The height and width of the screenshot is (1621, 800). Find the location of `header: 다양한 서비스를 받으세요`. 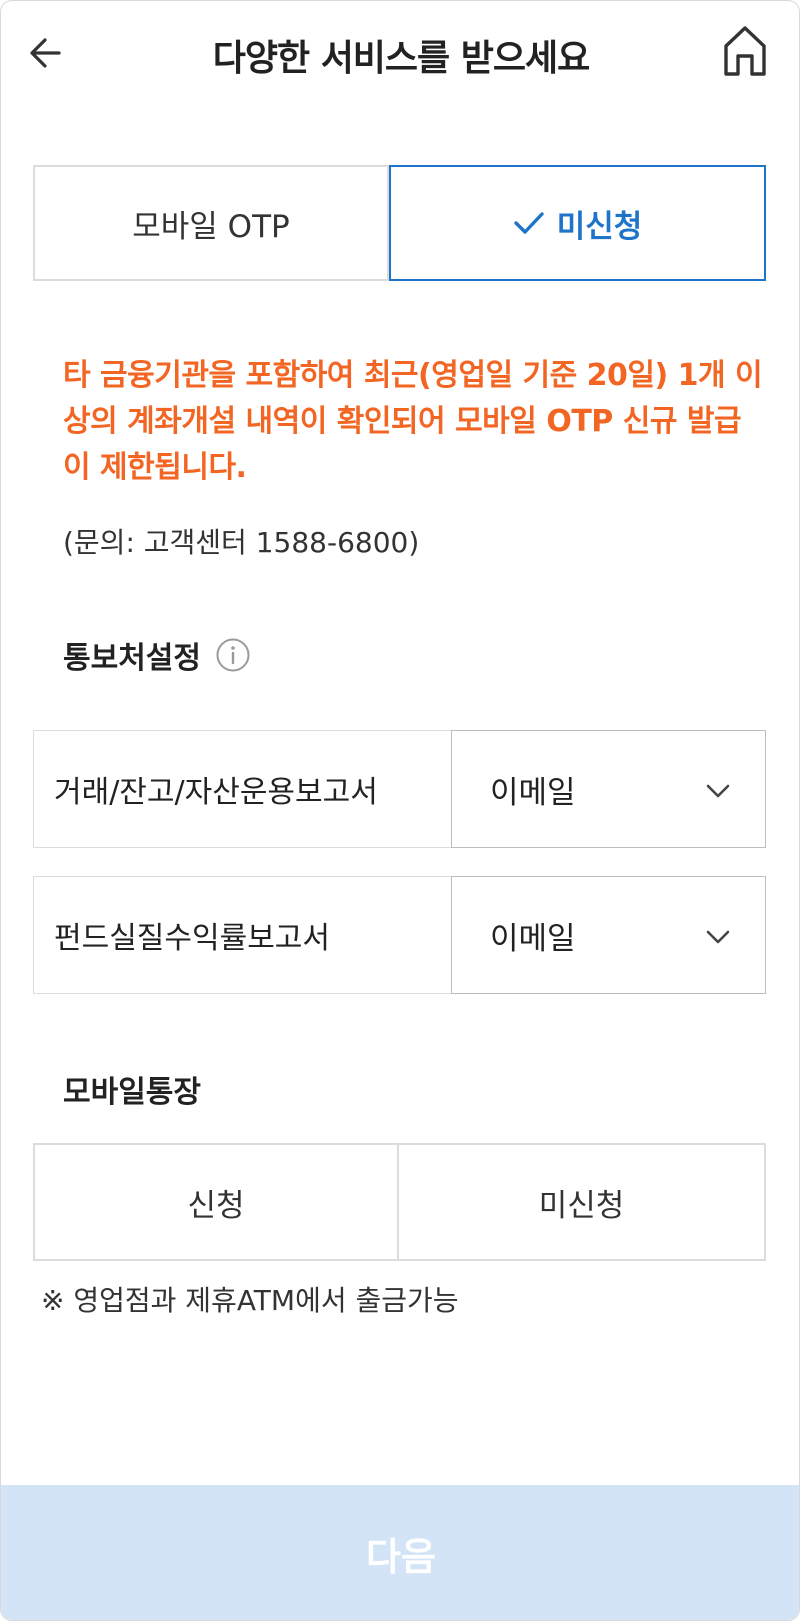

header: 다양한 서비스를 받으세요 is located at coordinates (400, 56).